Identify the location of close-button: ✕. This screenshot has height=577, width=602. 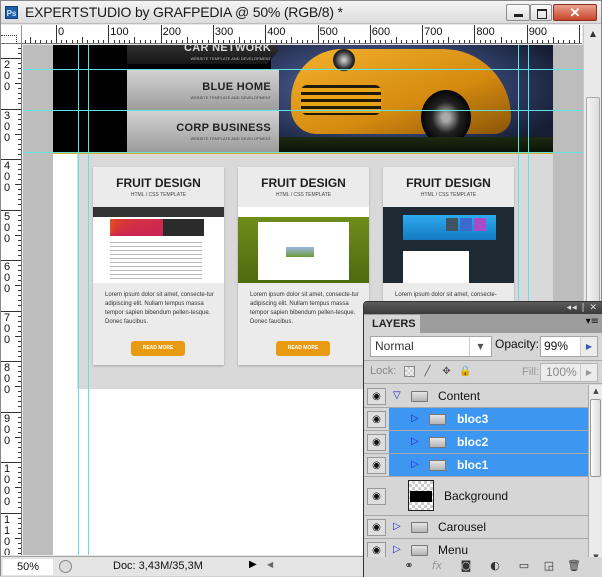
(575, 12).